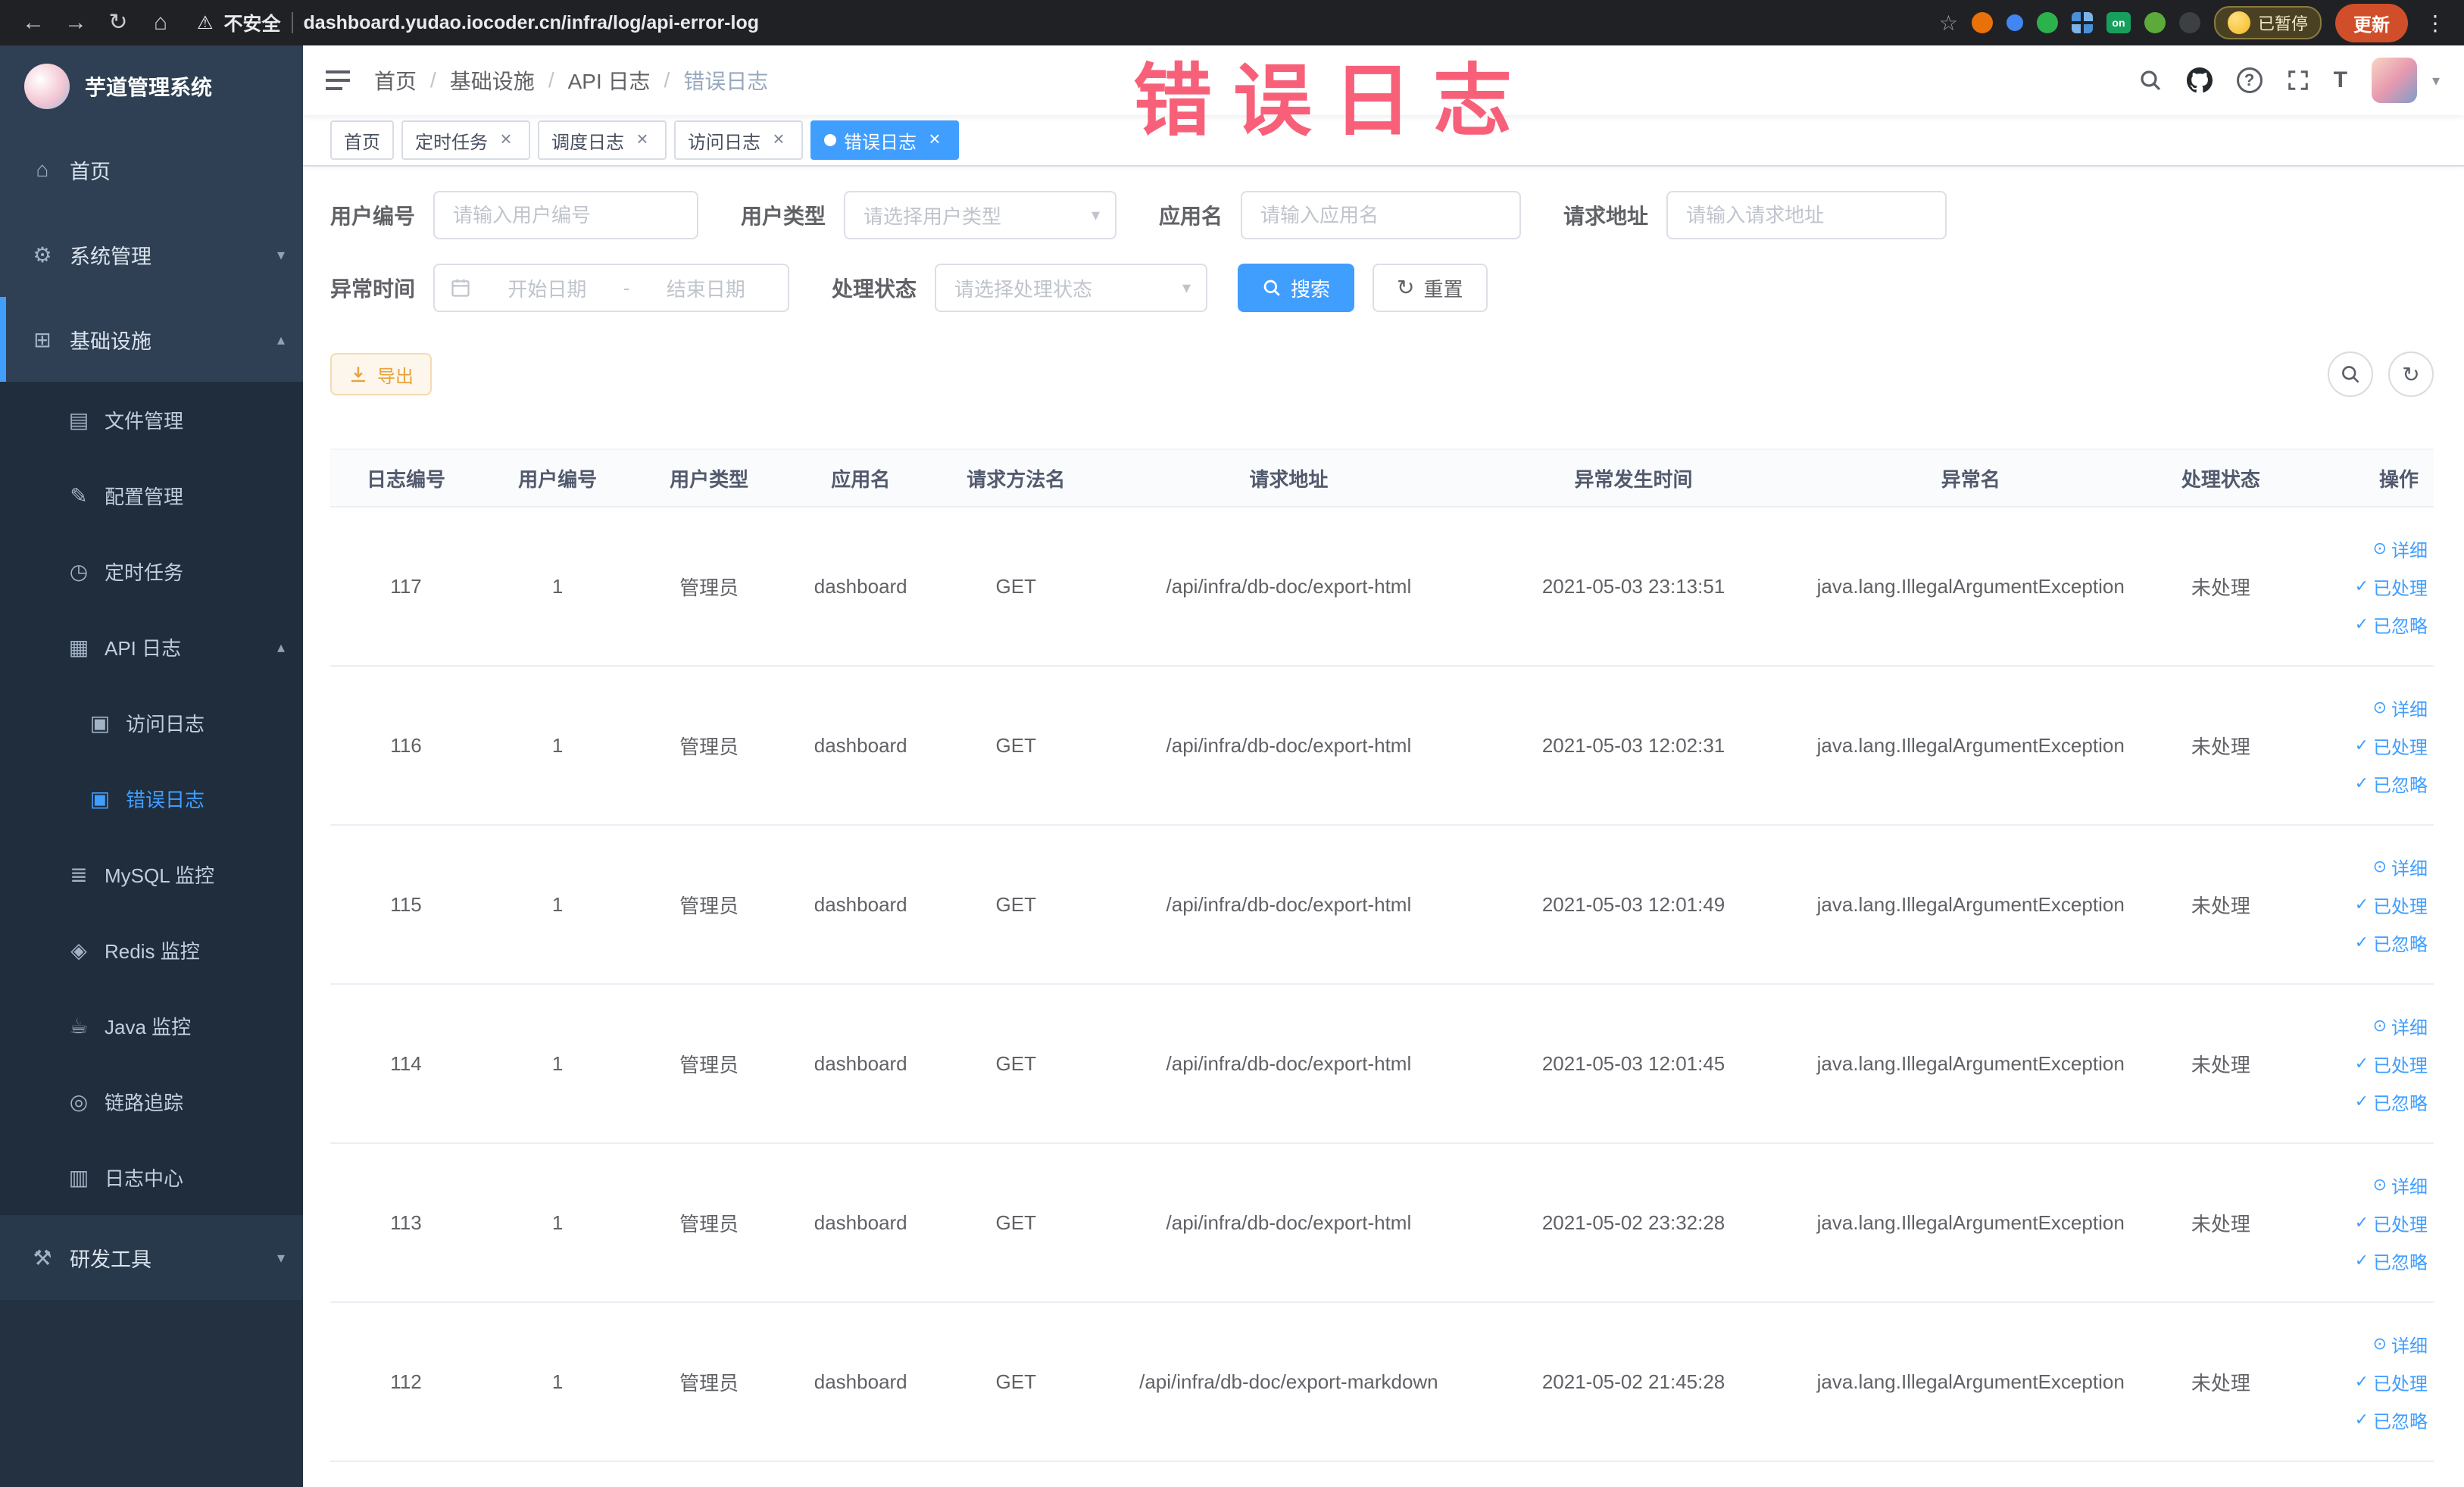 The width and height of the screenshot is (2464, 1487). I want to click on process-status-select: 请选择处理状态 ▾, so click(1071, 288).